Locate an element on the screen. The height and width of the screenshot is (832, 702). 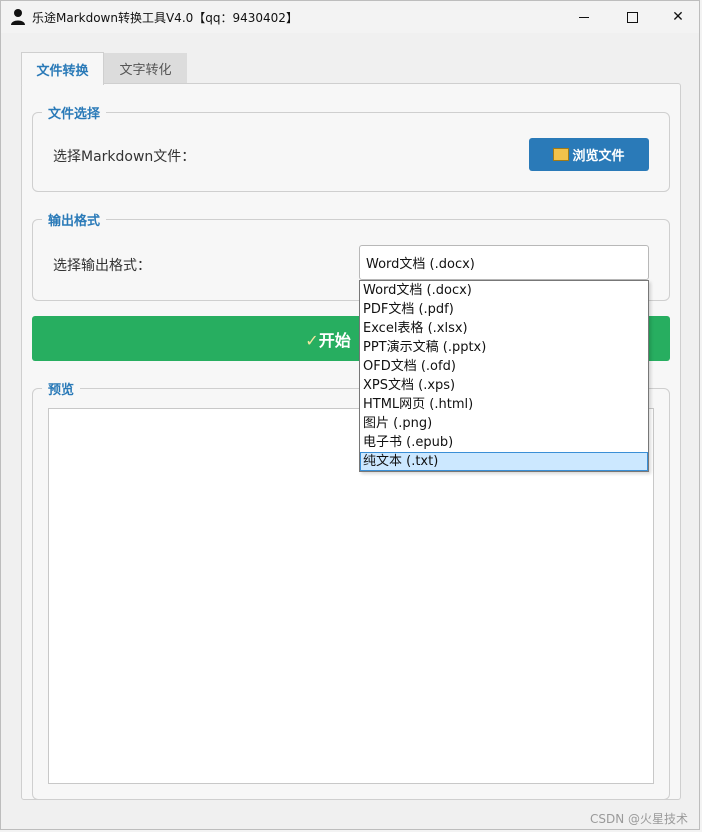
minimize-icon is located at coordinates (584, 17).